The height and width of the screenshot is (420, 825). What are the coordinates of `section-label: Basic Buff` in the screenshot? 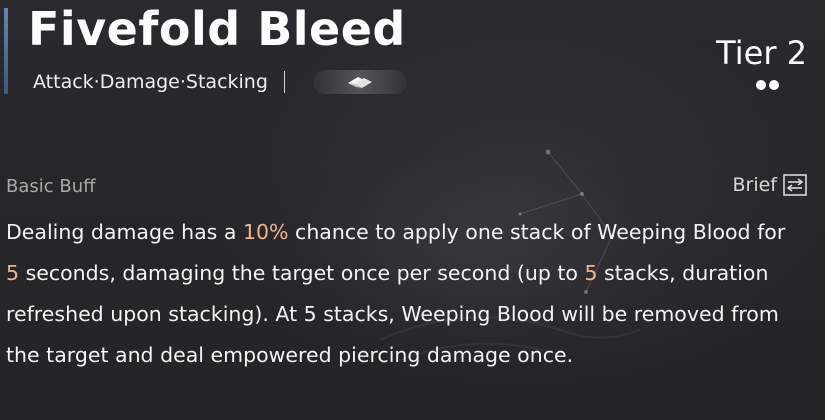 It's located at (51, 186).